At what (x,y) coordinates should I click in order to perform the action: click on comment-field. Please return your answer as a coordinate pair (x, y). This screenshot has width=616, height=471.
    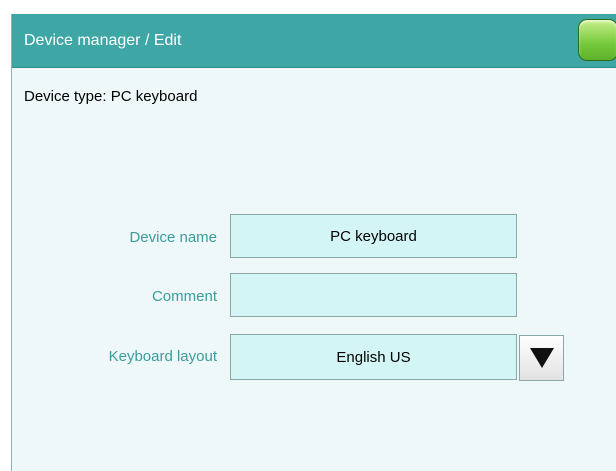
    Looking at the image, I should click on (373, 295).